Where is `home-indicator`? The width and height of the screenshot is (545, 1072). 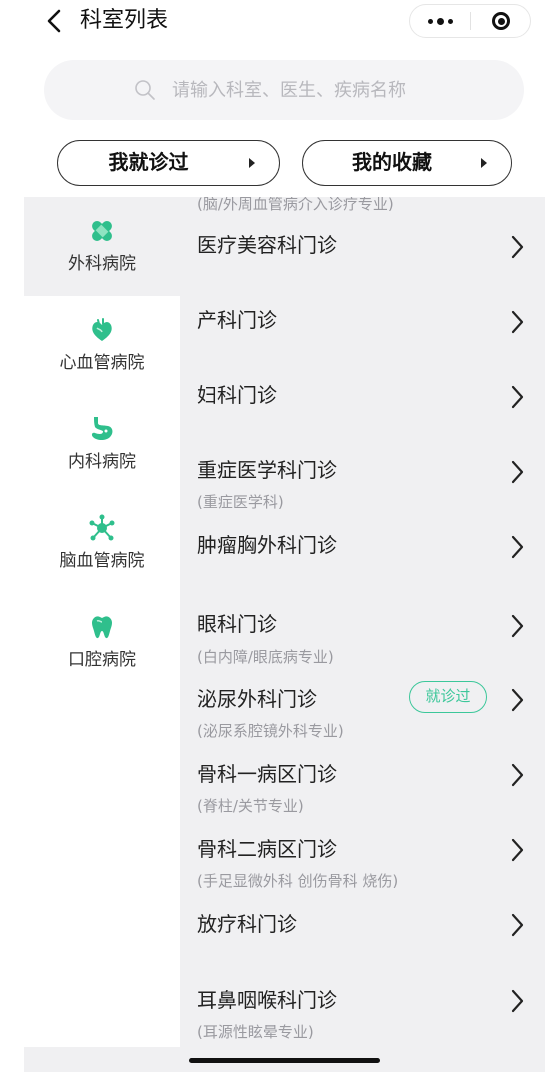 home-indicator is located at coordinates (284, 1060).